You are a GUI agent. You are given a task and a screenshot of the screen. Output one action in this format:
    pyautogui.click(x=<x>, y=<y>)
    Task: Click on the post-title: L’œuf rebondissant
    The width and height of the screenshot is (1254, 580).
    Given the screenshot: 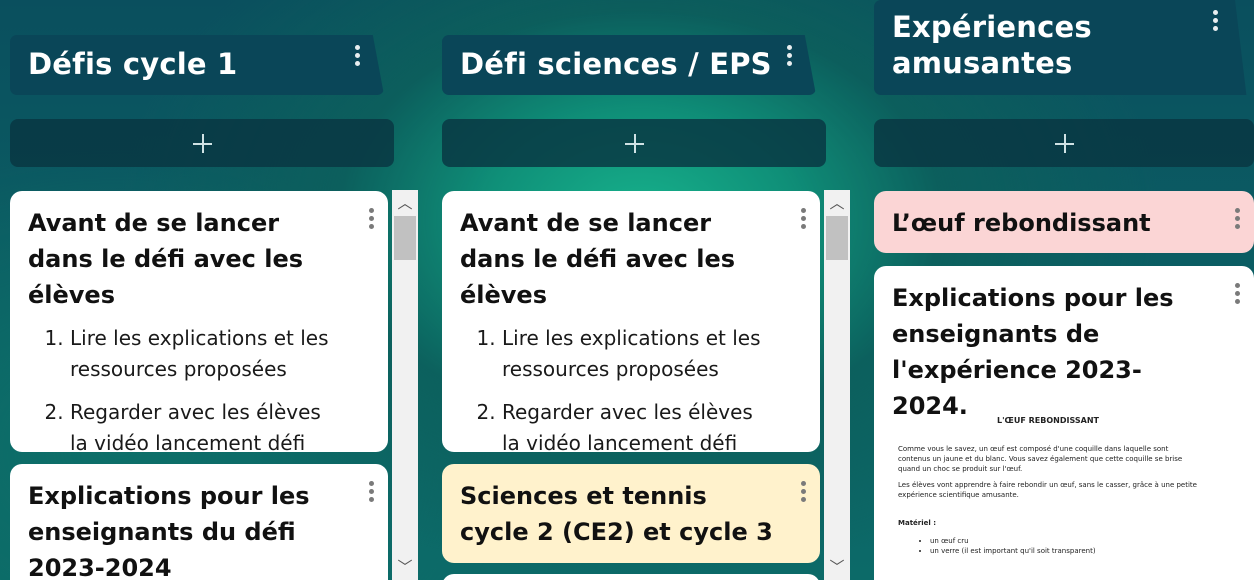 What is the action you would take?
    pyautogui.click(x=1021, y=223)
    